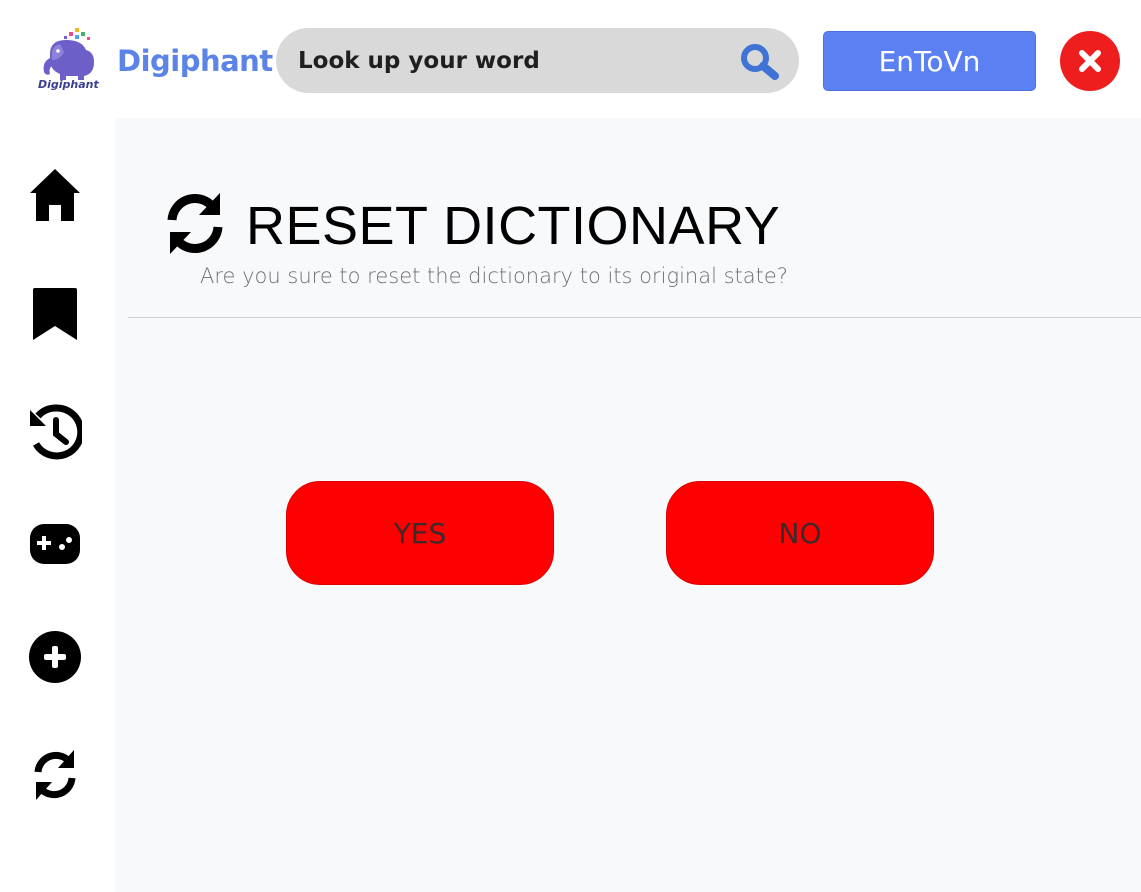 This screenshot has height=892, width=1141. I want to click on sidebar-item-reset, so click(55, 775).